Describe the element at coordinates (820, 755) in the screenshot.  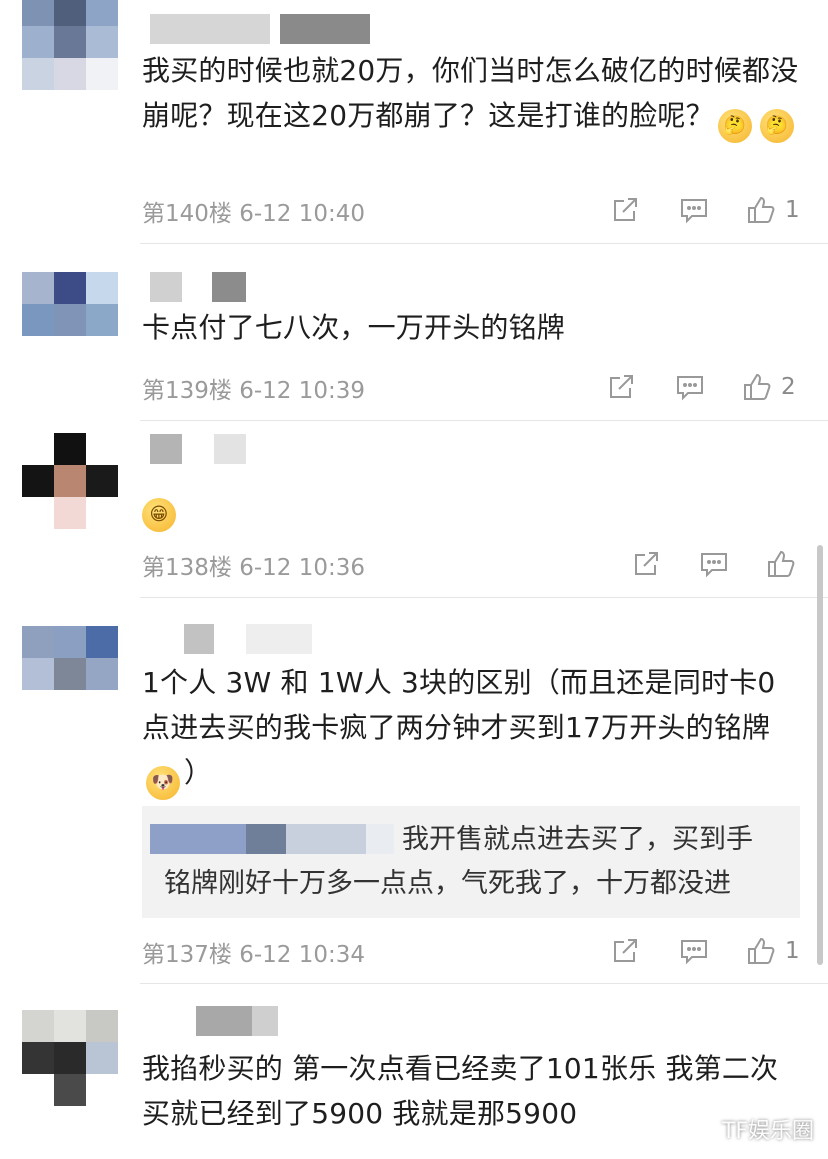
I see `scrollbar` at that location.